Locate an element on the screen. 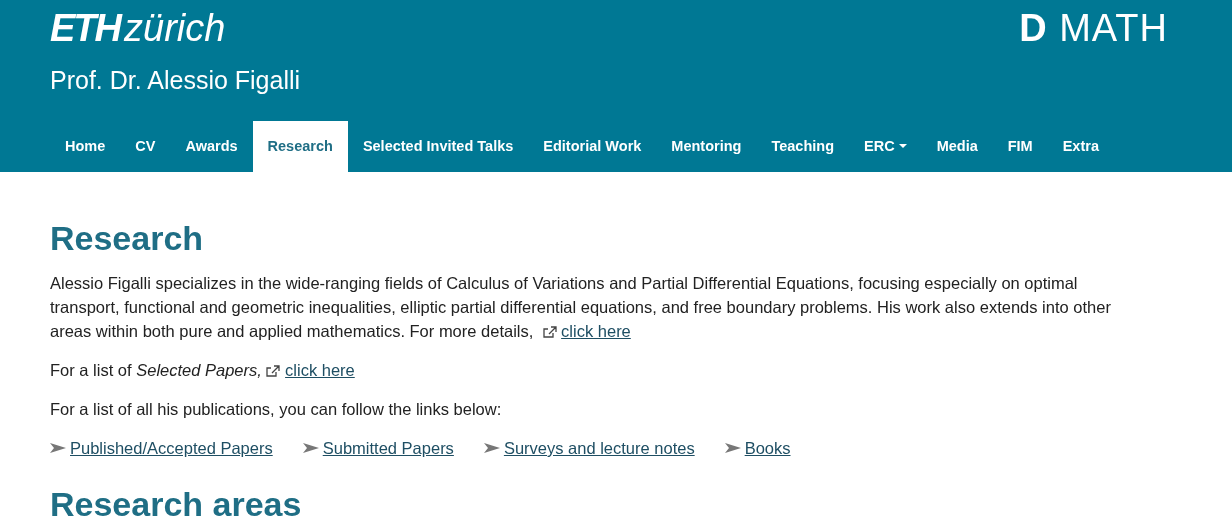 Image resolution: width=1232 pixels, height=531 pixels. department-logo: D MATH is located at coordinates (1093, 28).